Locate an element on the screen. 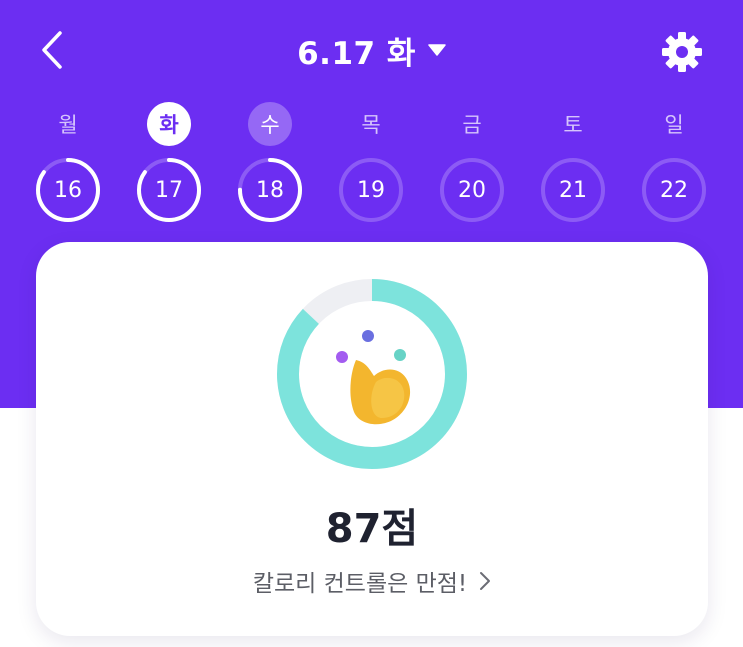 The width and height of the screenshot is (743, 647). weekday-label: 수 is located at coordinates (270, 124).